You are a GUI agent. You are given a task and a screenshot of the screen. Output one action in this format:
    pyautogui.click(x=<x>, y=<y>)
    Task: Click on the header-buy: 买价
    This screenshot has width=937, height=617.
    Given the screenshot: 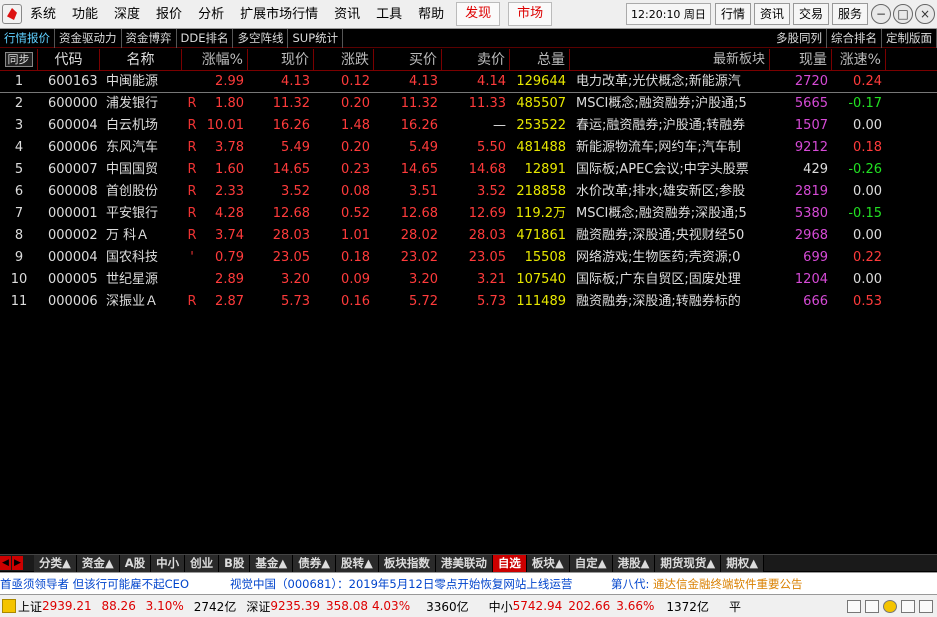 What is the action you would take?
    pyautogui.click(x=408, y=60)
    